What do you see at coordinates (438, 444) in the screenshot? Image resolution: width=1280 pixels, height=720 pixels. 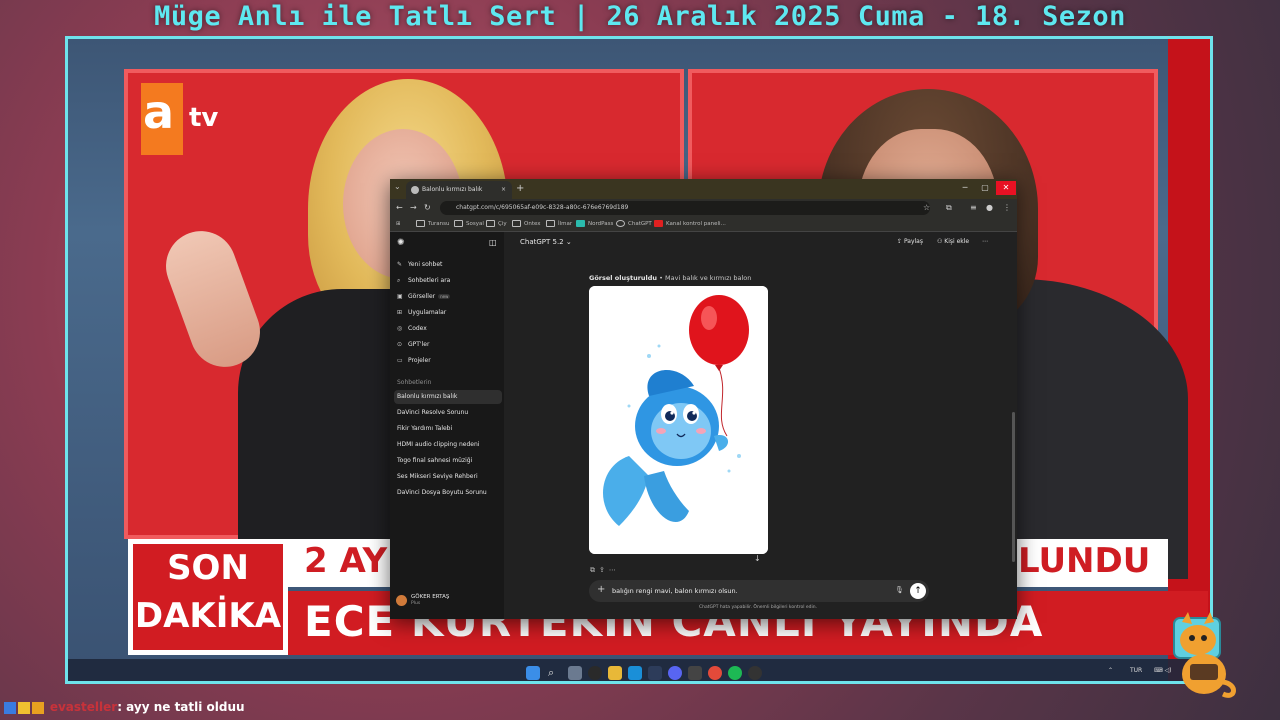 I see `chat-item: HDMI audio clipping nedeni` at bounding box center [438, 444].